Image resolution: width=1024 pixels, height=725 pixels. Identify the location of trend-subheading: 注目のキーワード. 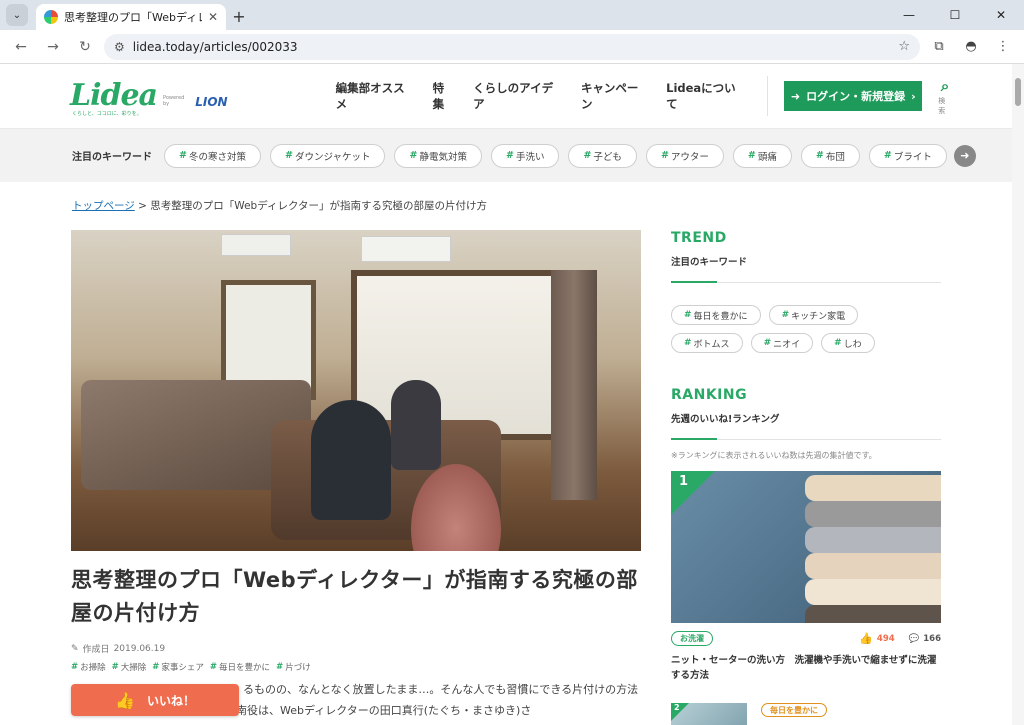
(709, 262).